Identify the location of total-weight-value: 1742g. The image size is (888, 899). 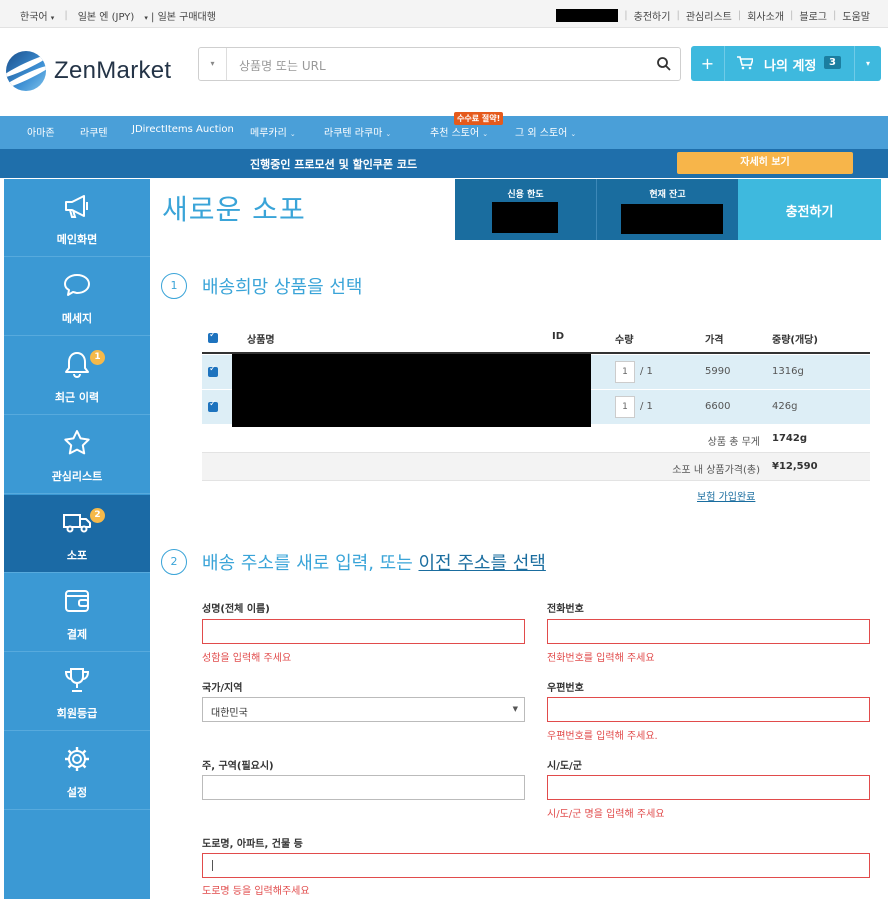
(789, 438).